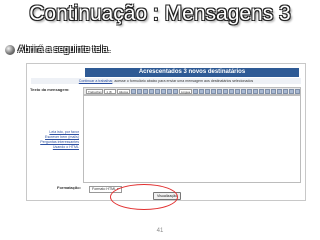  I want to click on bullet-text: Abrirá a seguinte tela., so click(64, 49).